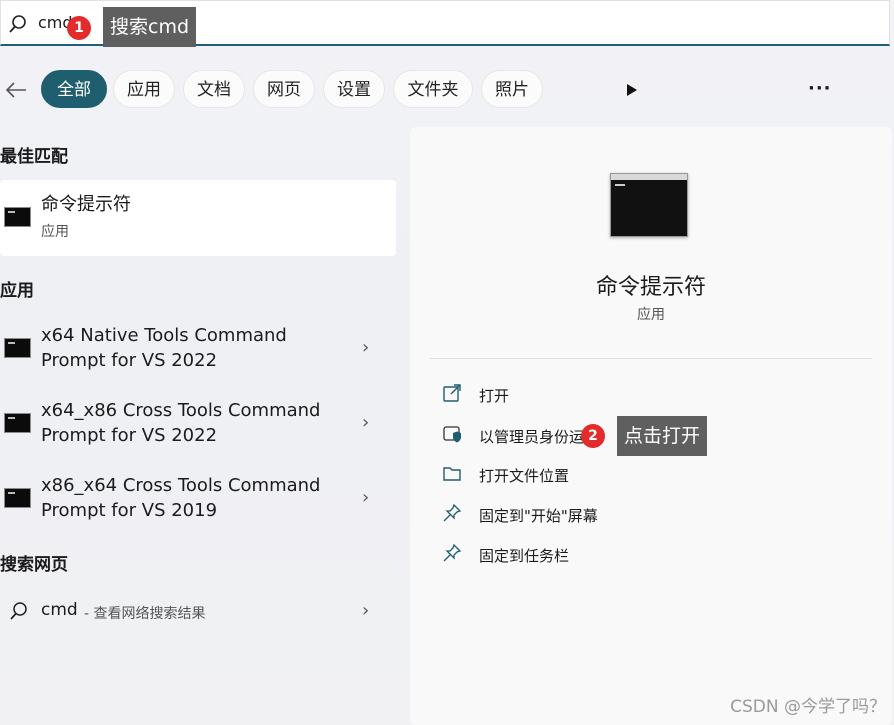 The image size is (894, 725). What do you see at coordinates (145, 614) in the screenshot?
I see `web-suffix: - 查看网络搜索结果` at bounding box center [145, 614].